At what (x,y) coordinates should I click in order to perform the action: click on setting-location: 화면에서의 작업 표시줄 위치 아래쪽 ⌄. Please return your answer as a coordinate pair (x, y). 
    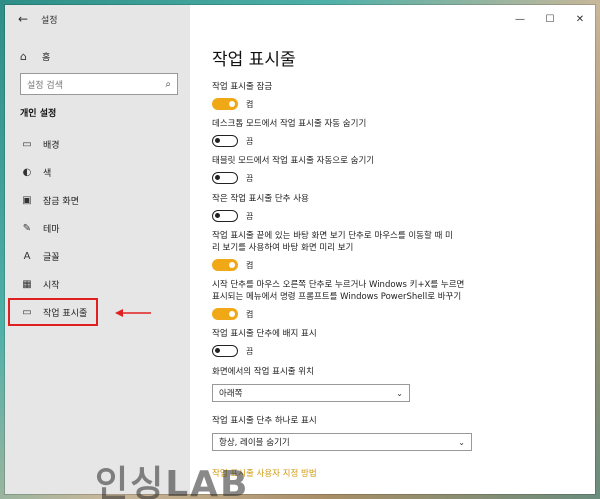
    Looking at the image, I should click on (311, 384).